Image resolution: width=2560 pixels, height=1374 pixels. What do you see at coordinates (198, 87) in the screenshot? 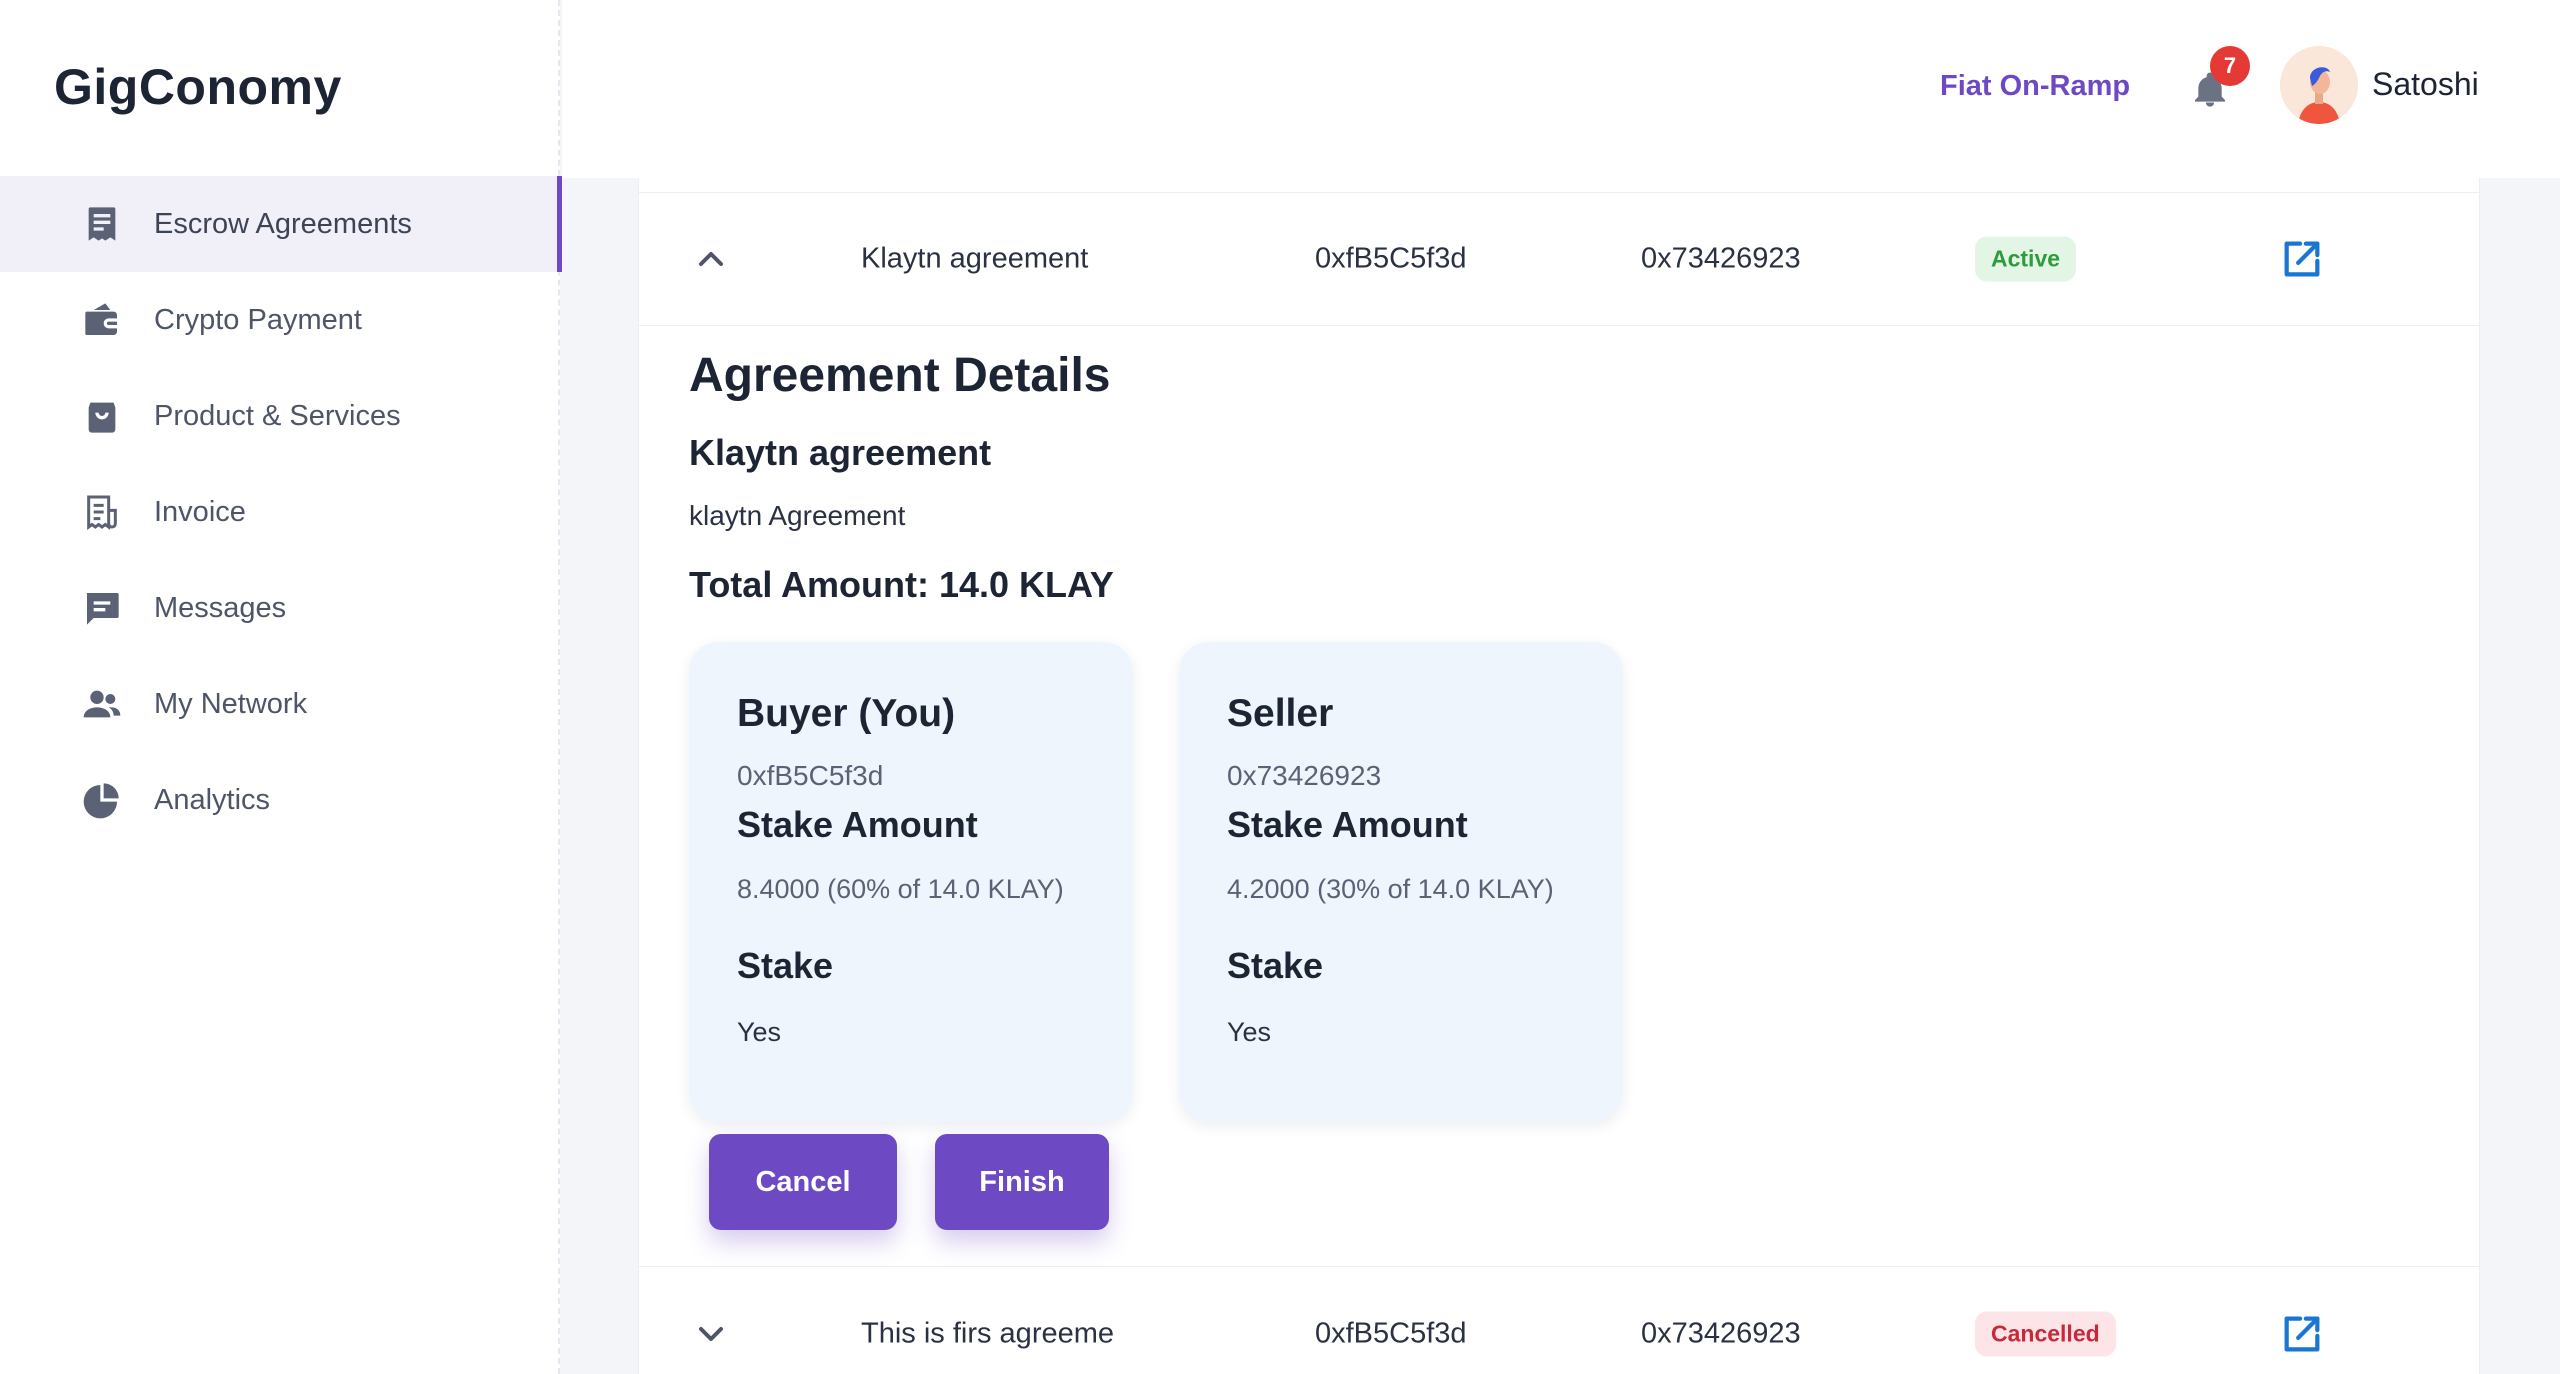
I see `app-logo: GigConomy` at bounding box center [198, 87].